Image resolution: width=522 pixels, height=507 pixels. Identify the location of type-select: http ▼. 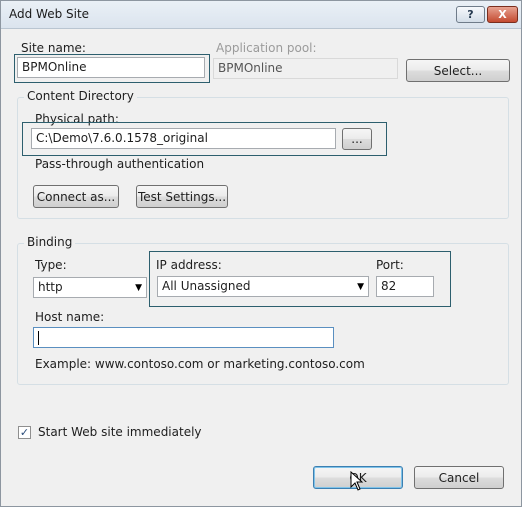
(90, 287).